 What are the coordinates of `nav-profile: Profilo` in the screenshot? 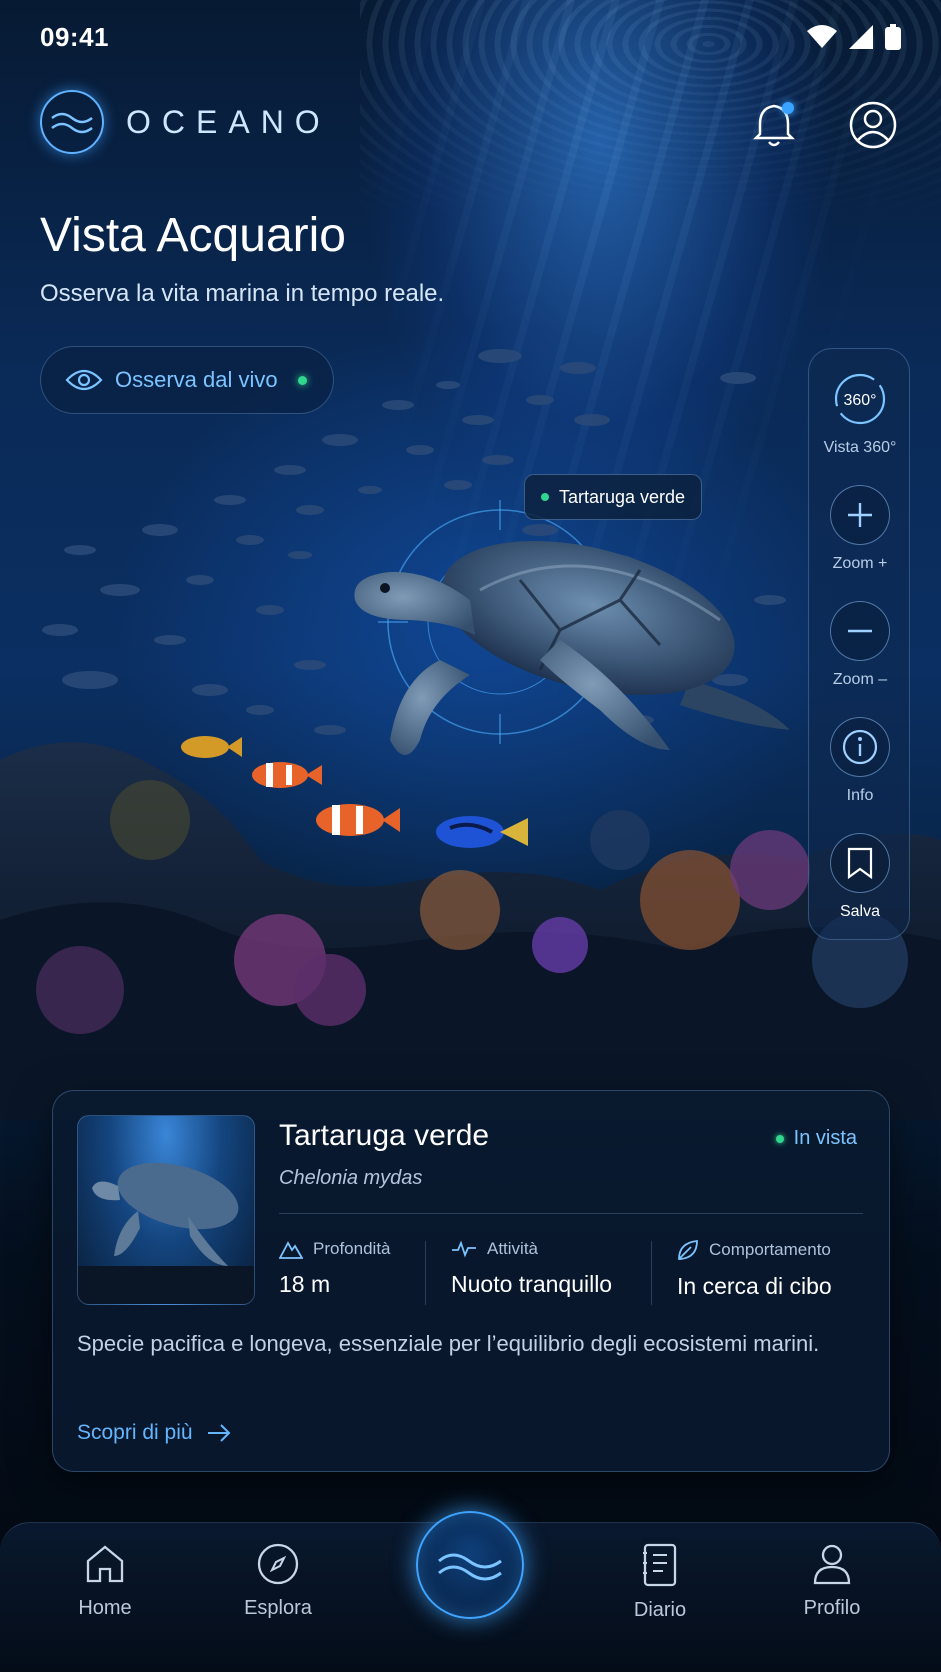 It's located at (832, 1581).